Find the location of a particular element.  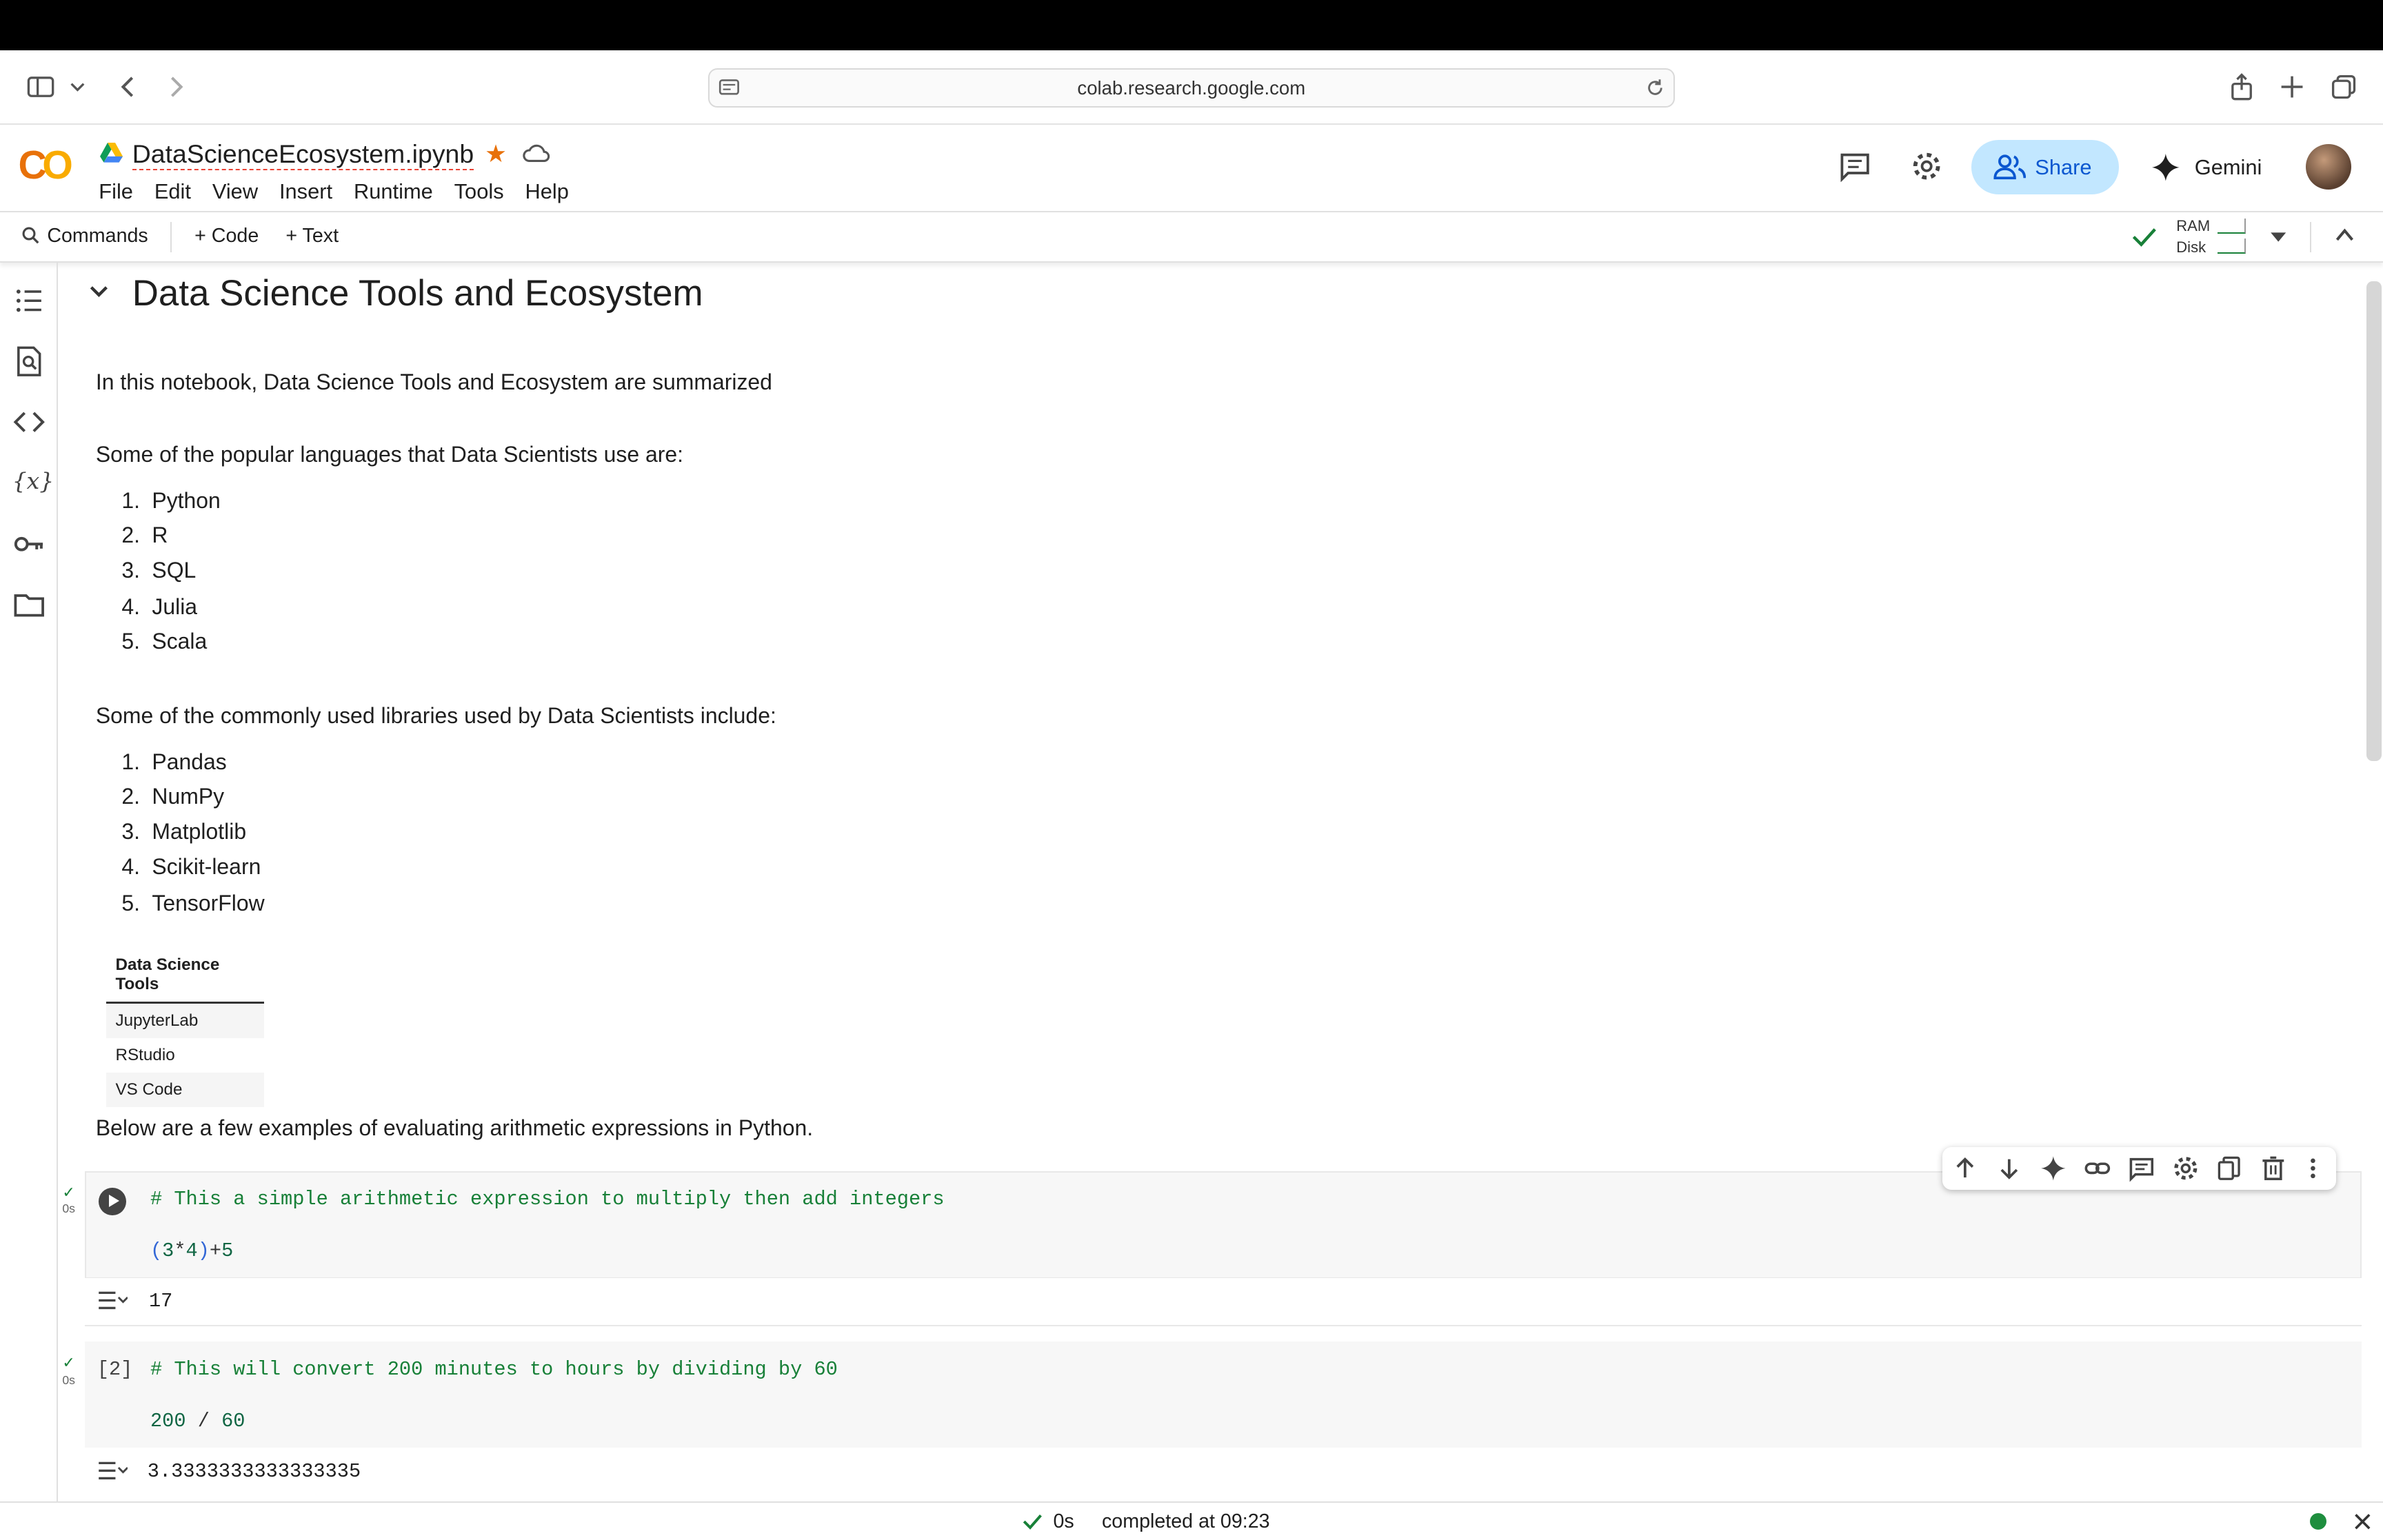

menu-help: Help is located at coordinates (547, 191).